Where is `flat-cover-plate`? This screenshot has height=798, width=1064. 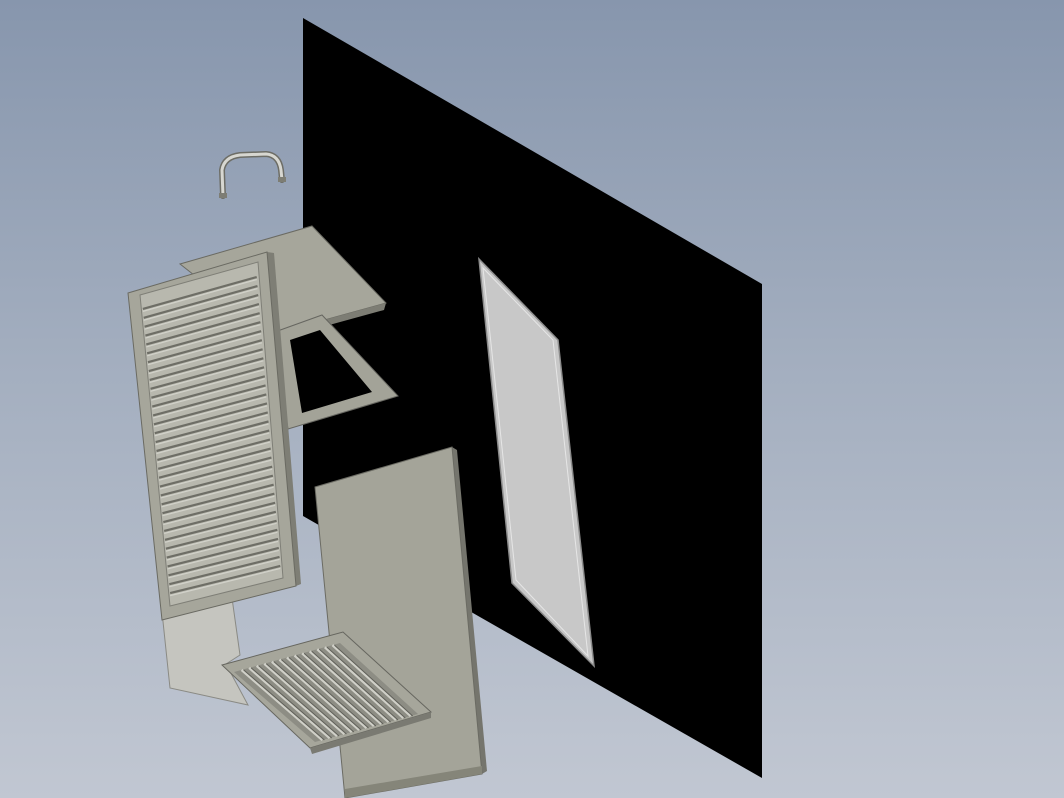 flat-cover-plate is located at coordinates (400, 622).